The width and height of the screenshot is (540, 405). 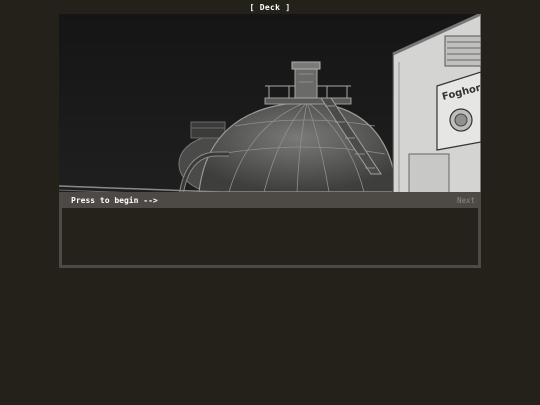 I want to click on start-prompt: Press to begin -->, so click(x=114, y=200).